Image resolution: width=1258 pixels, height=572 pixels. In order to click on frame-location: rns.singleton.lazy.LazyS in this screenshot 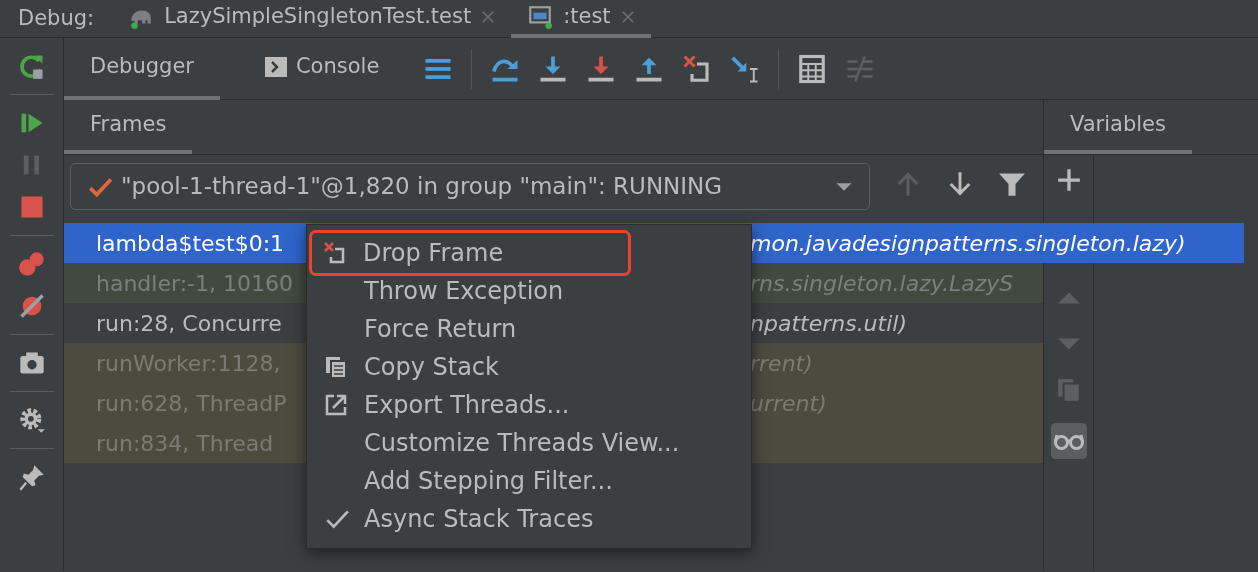, I will do `click(882, 283)`.